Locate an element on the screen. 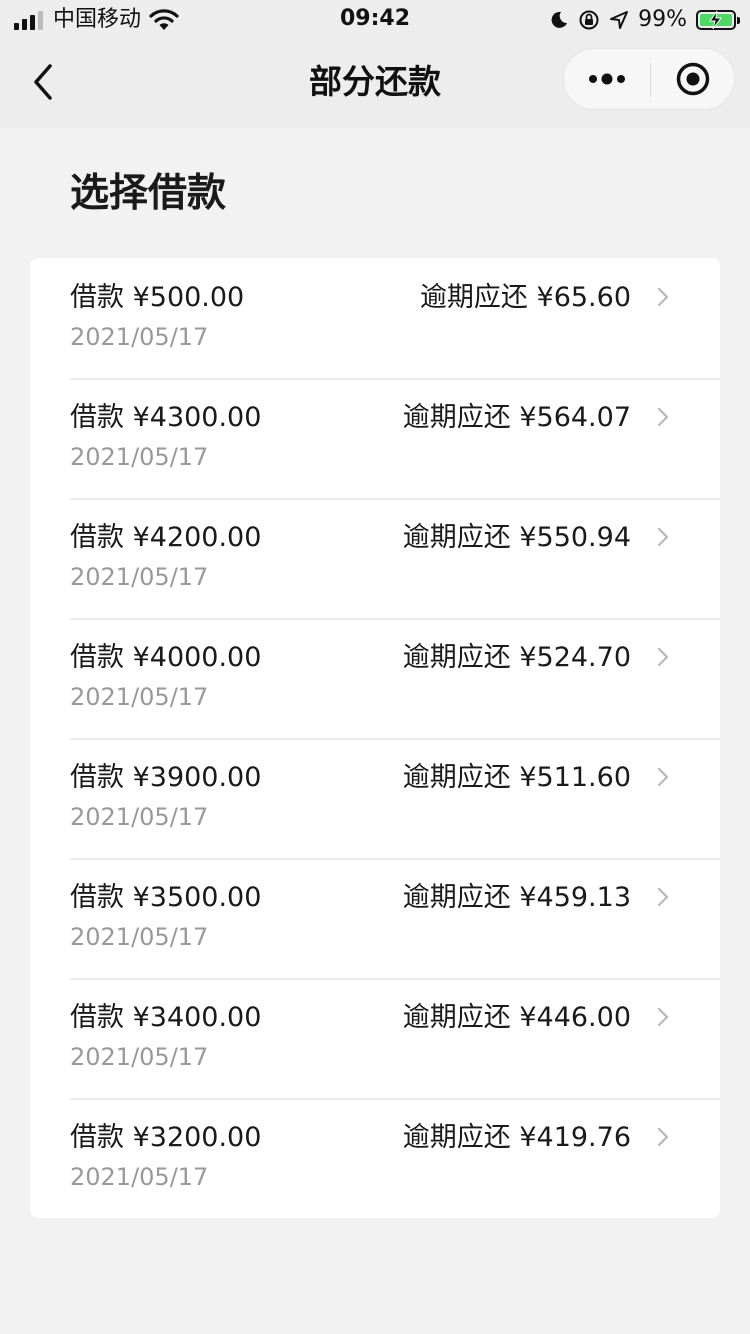 The width and height of the screenshot is (750, 1334). rotation-lock-icon is located at coordinates (589, 20).